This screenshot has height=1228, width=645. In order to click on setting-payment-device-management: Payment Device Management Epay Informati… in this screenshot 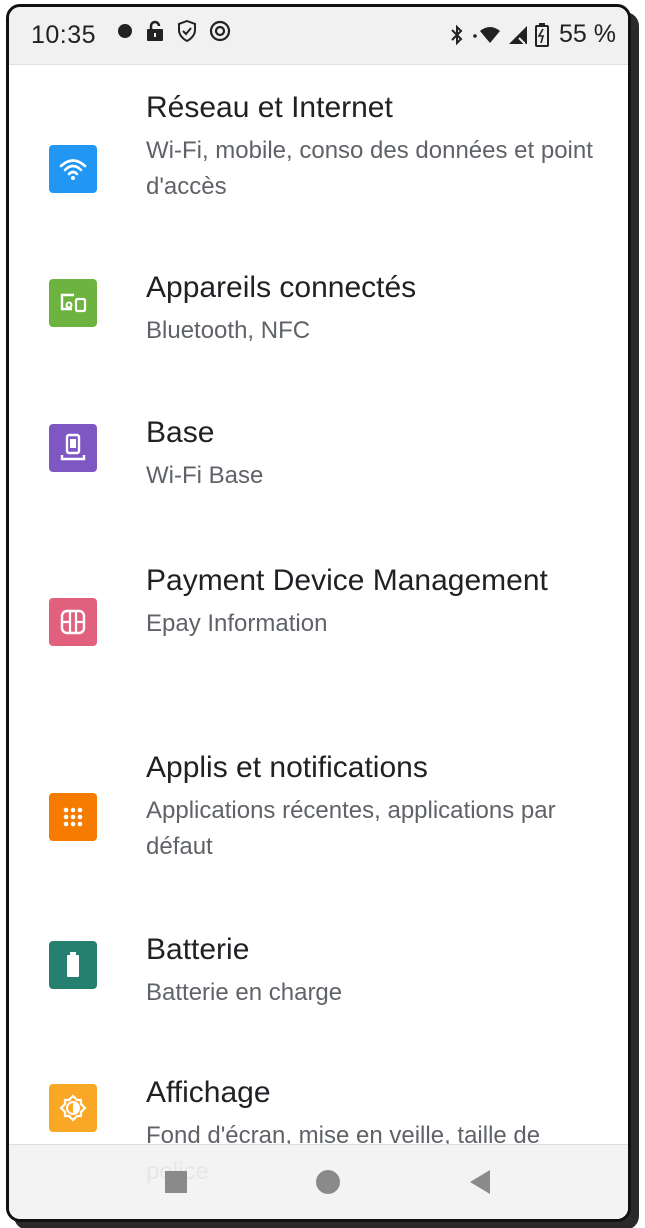, I will do `click(318, 633)`.